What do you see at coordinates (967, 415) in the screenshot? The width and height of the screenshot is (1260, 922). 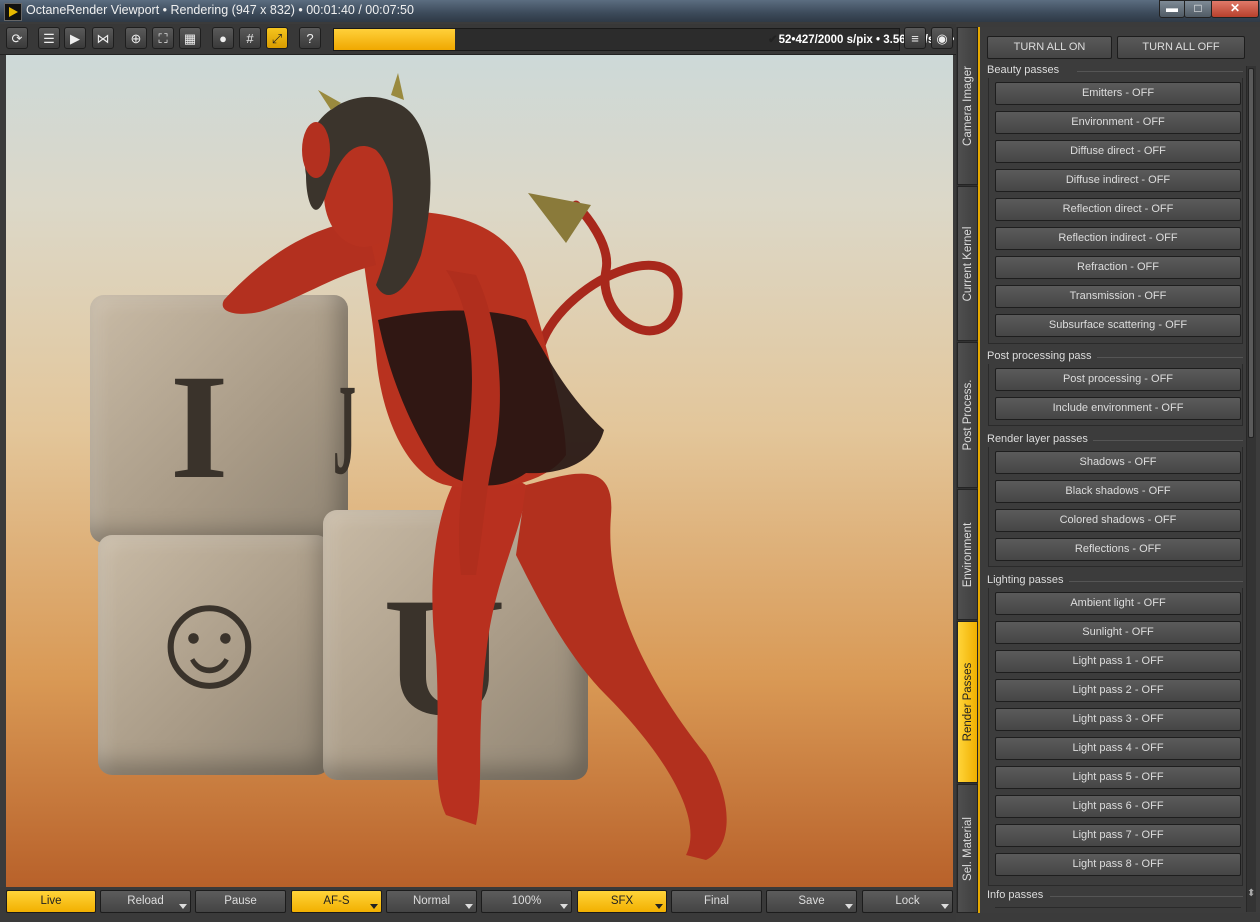 I see `tab-post-process: Post Process.` at bounding box center [967, 415].